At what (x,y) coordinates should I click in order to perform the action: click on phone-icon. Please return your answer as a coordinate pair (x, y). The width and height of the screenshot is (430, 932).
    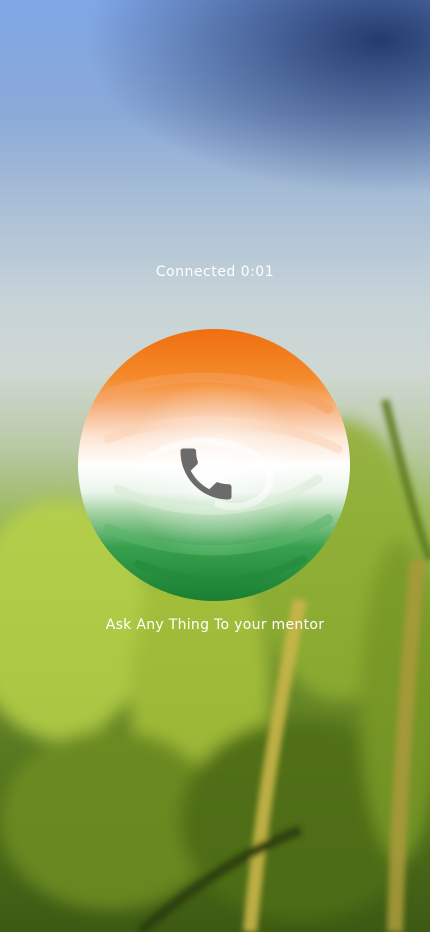
    Looking at the image, I should click on (206, 474).